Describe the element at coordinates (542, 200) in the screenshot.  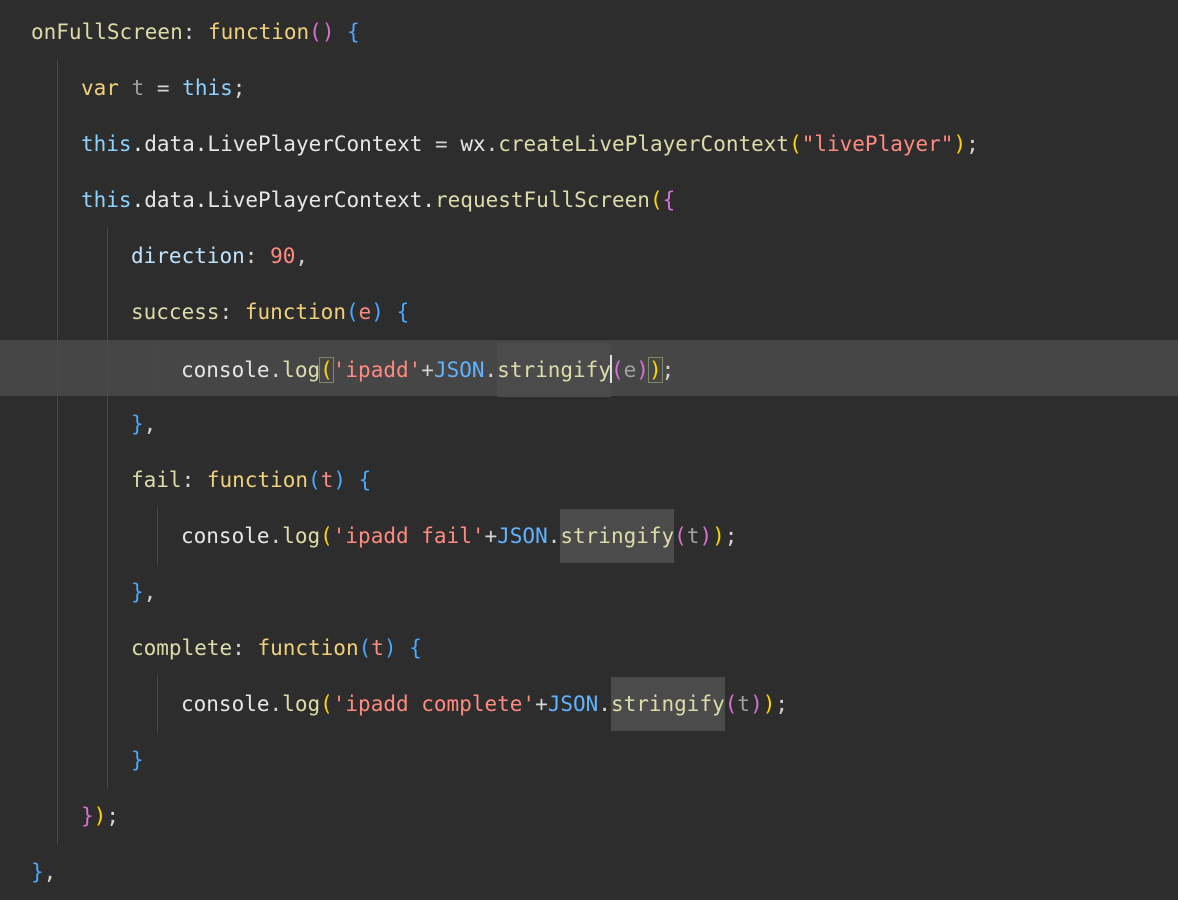
I see `code-token: requestFullScreen` at that location.